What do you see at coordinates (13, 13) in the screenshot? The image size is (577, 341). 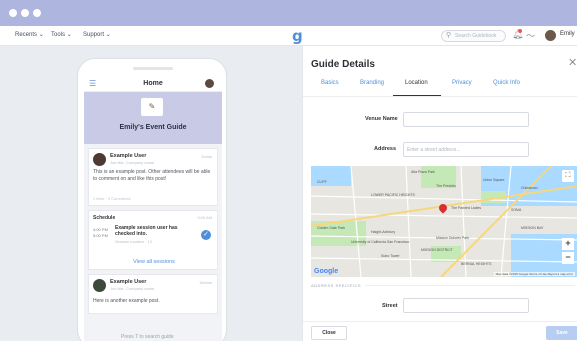 I see `window-close-dot` at bounding box center [13, 13].